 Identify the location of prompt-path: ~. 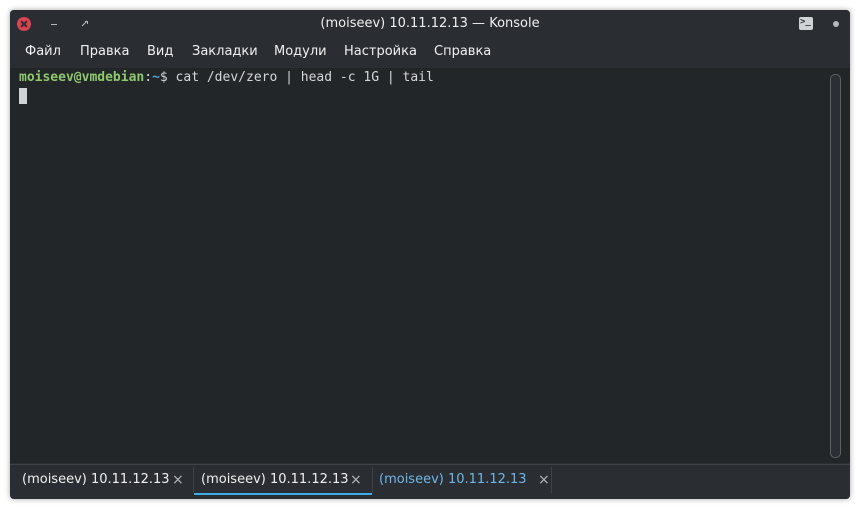
(156, 77).